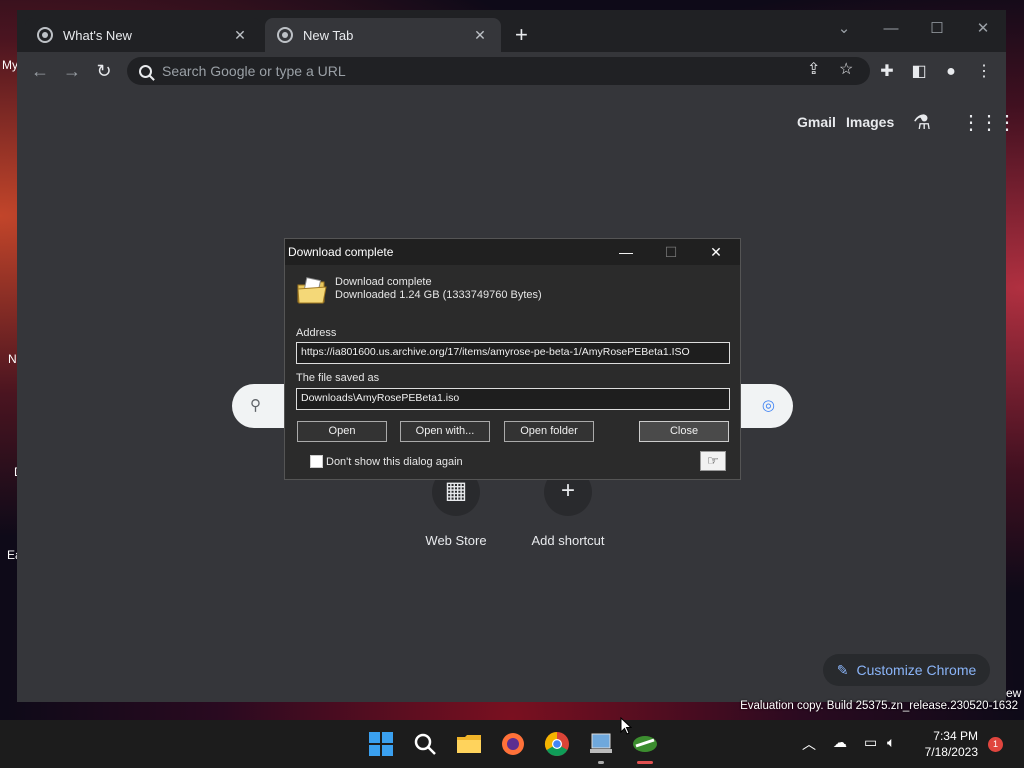  I want to click on dont-show-checkbox, so click(316, 461).